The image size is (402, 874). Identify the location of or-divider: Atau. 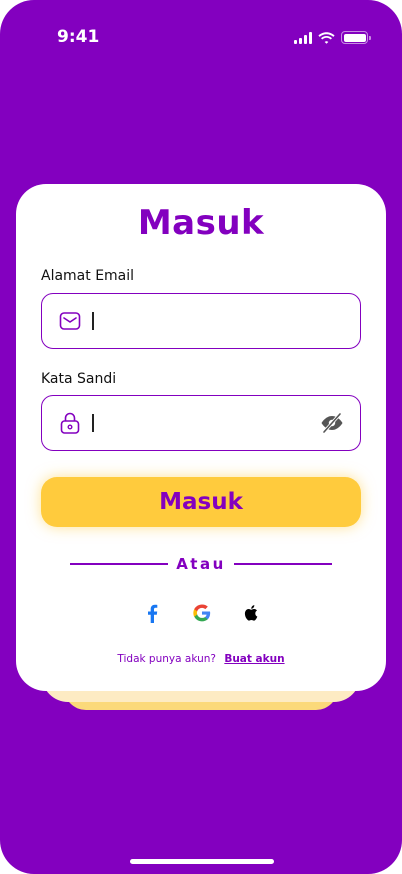
(201, 564).